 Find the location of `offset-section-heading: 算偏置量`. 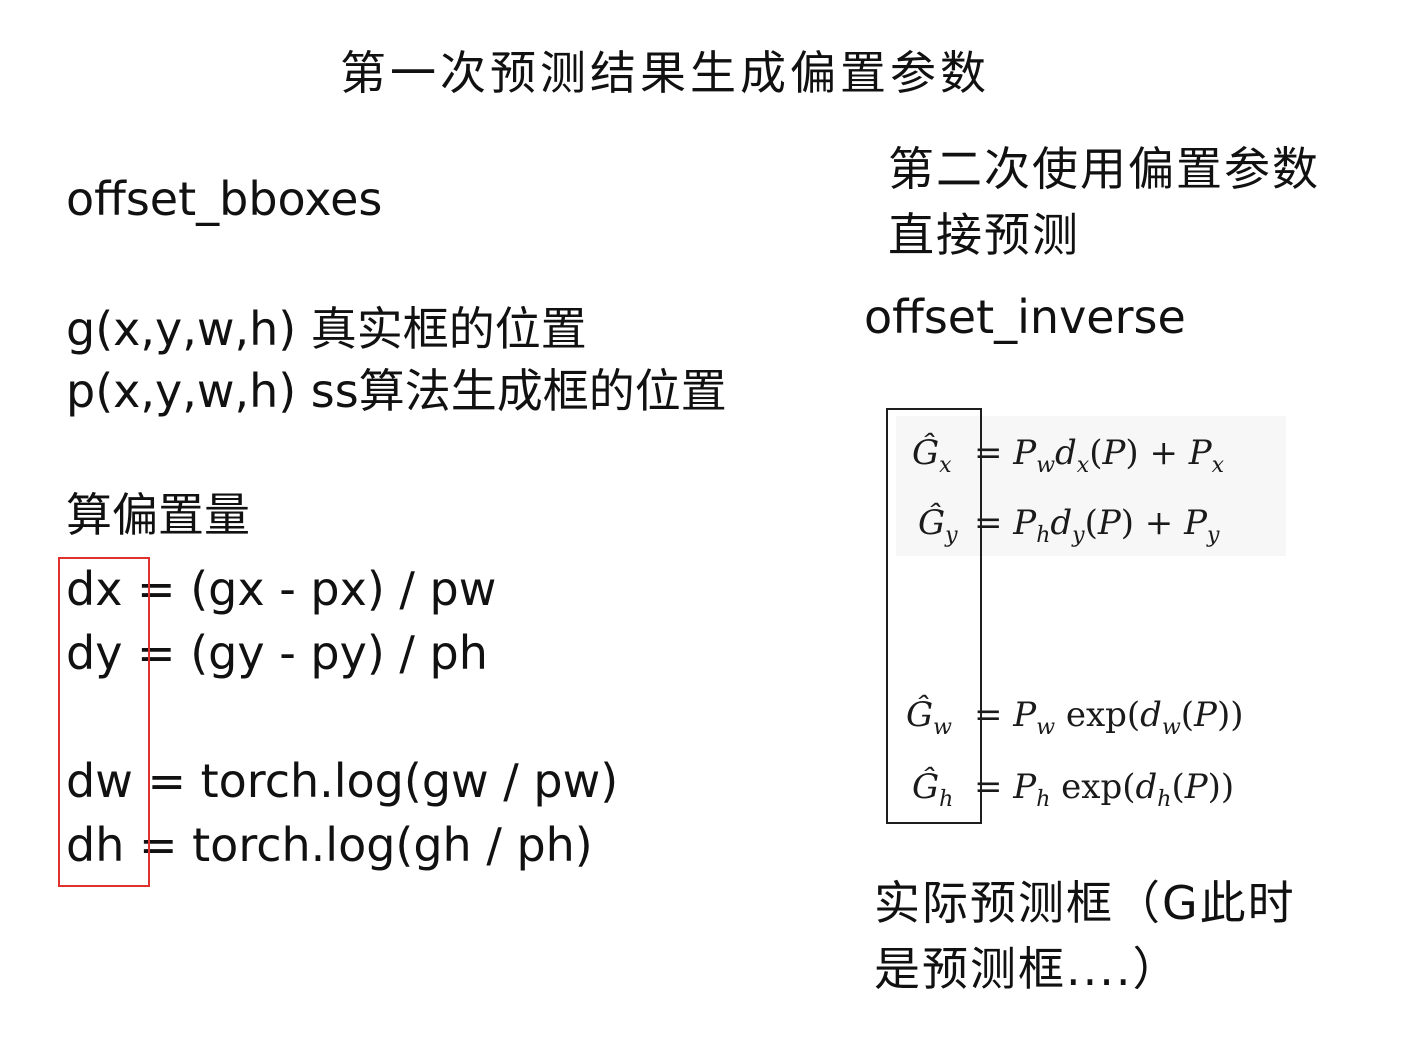

offset-section-heading: 算偏置量 is located at coordinates (158, 515).